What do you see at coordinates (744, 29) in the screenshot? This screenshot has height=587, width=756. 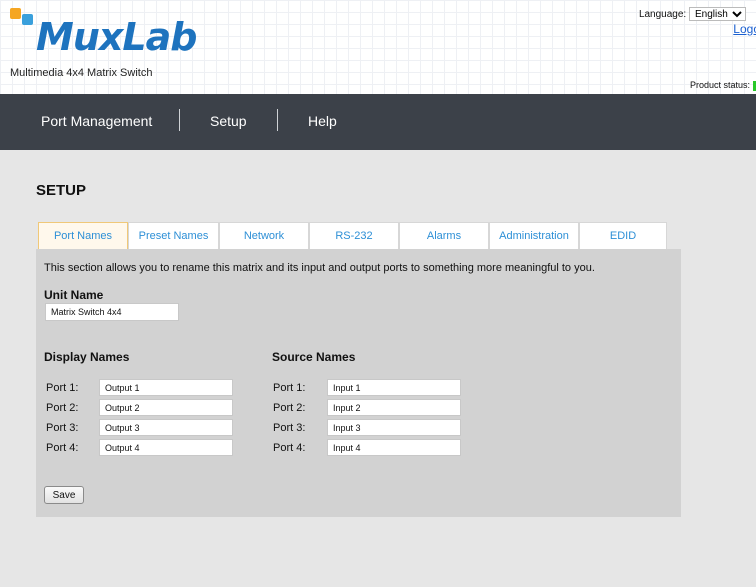 I see `logout-link: Logo` at bounding box center [744, 29].